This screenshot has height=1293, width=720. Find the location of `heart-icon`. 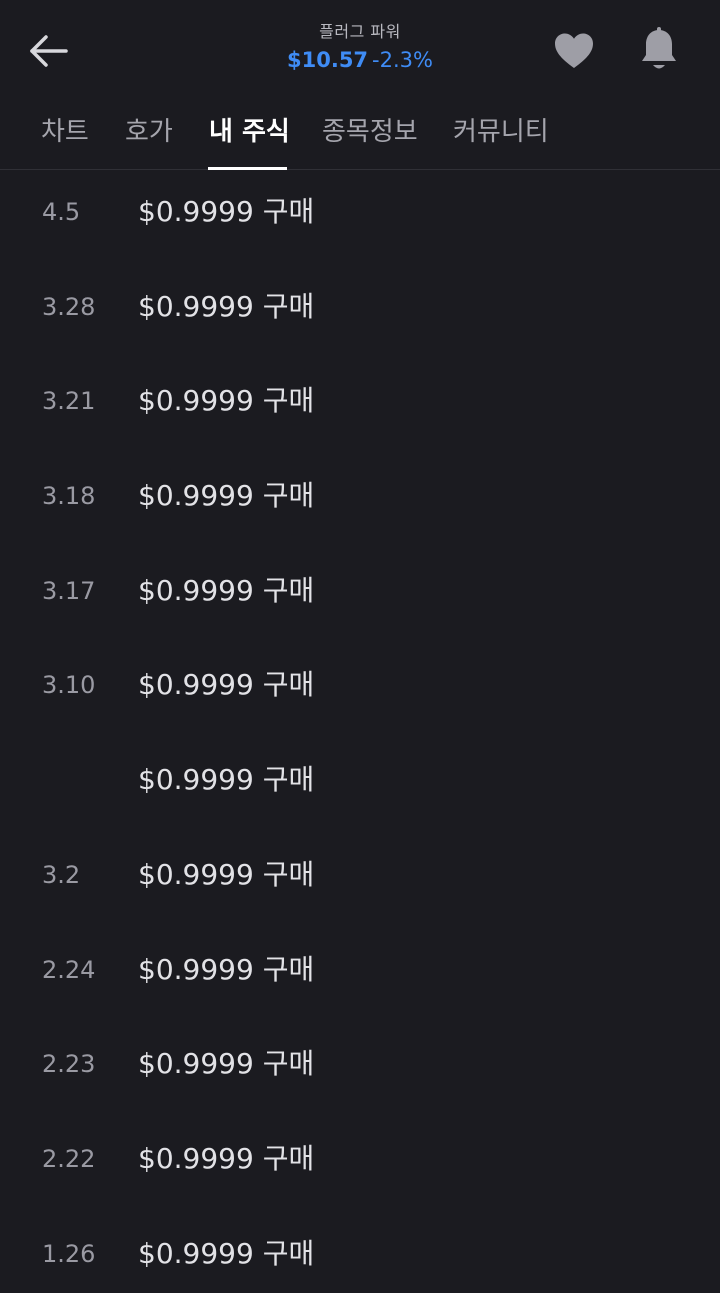

heart-icon is located at coordinates (574, 50).